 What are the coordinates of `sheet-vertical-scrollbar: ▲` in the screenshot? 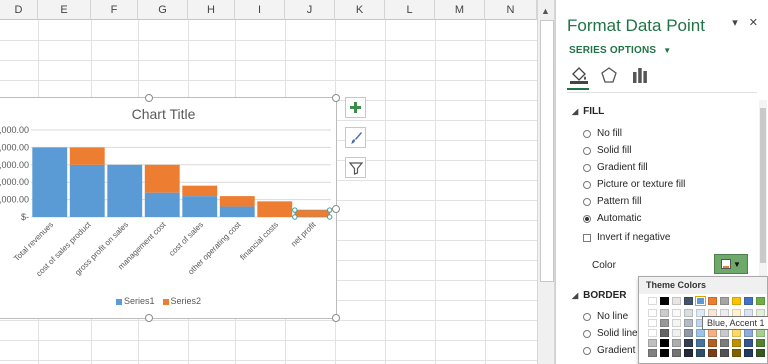 It's located at (546, 182).